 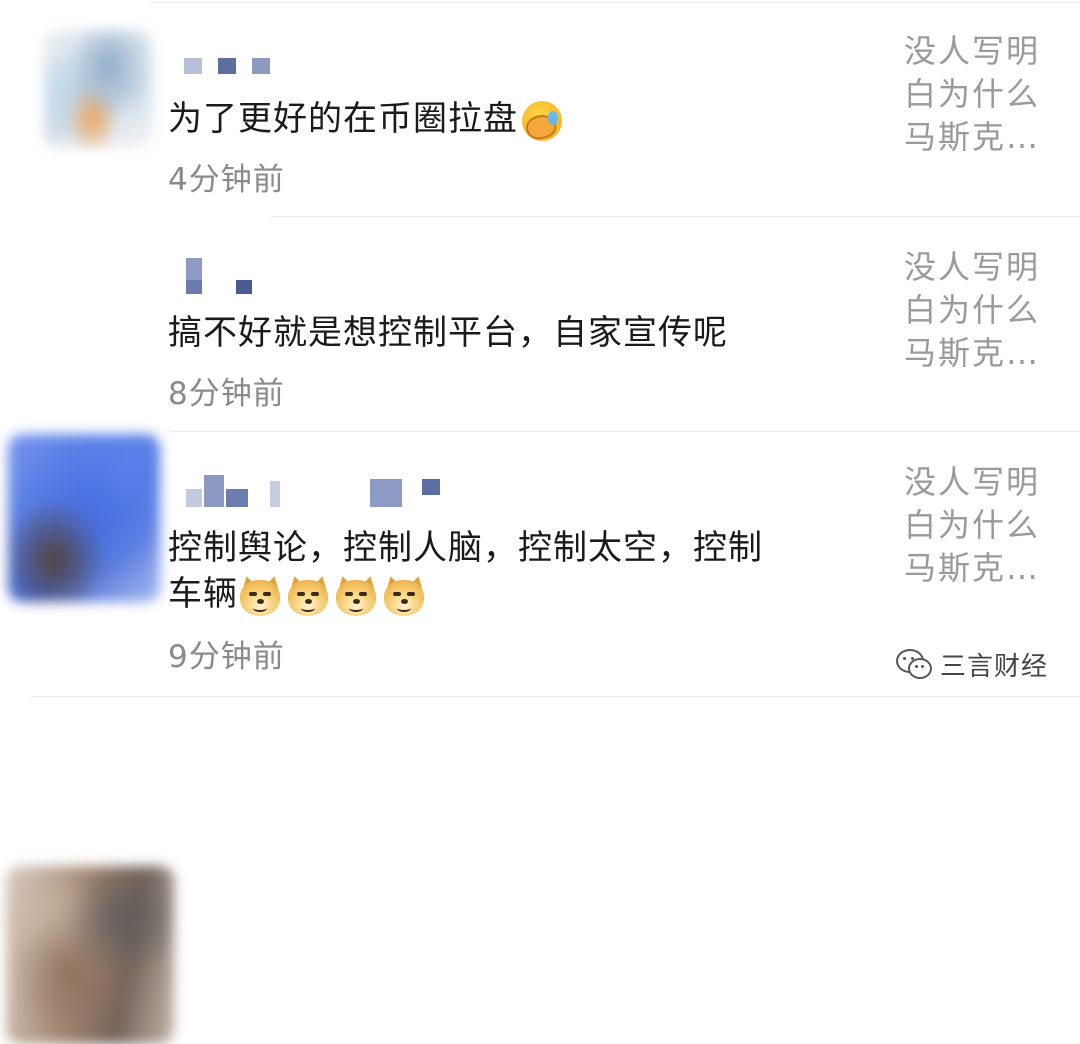 I want to click on comment-timestamp: 8分钟前, so click(x=226, y=394).